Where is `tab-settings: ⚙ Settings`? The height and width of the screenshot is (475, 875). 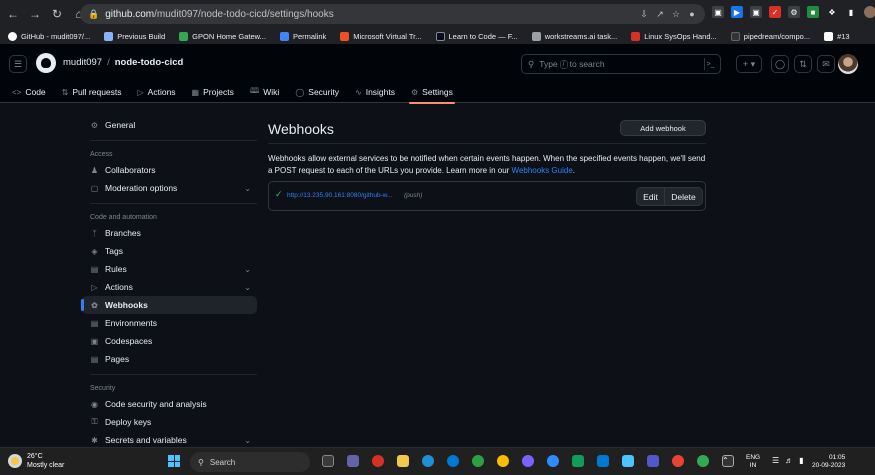 tab-settings: ⚙ Settings is located at coordinates (432, 93).